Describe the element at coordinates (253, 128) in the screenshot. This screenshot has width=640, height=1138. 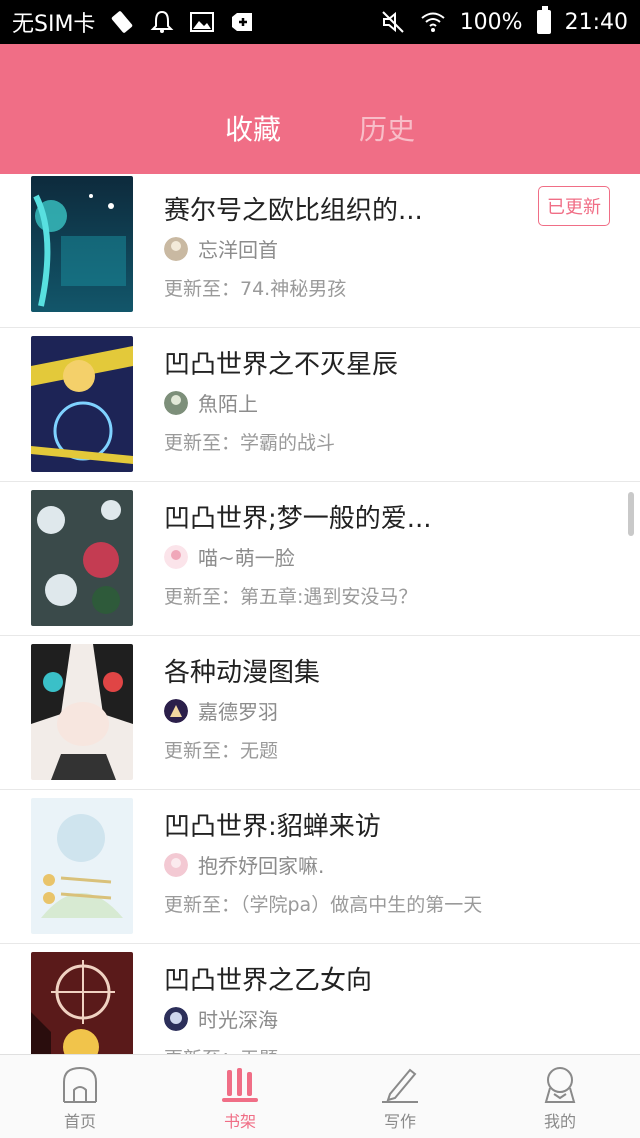
I see `tab-favorites: 收藏` at that location.